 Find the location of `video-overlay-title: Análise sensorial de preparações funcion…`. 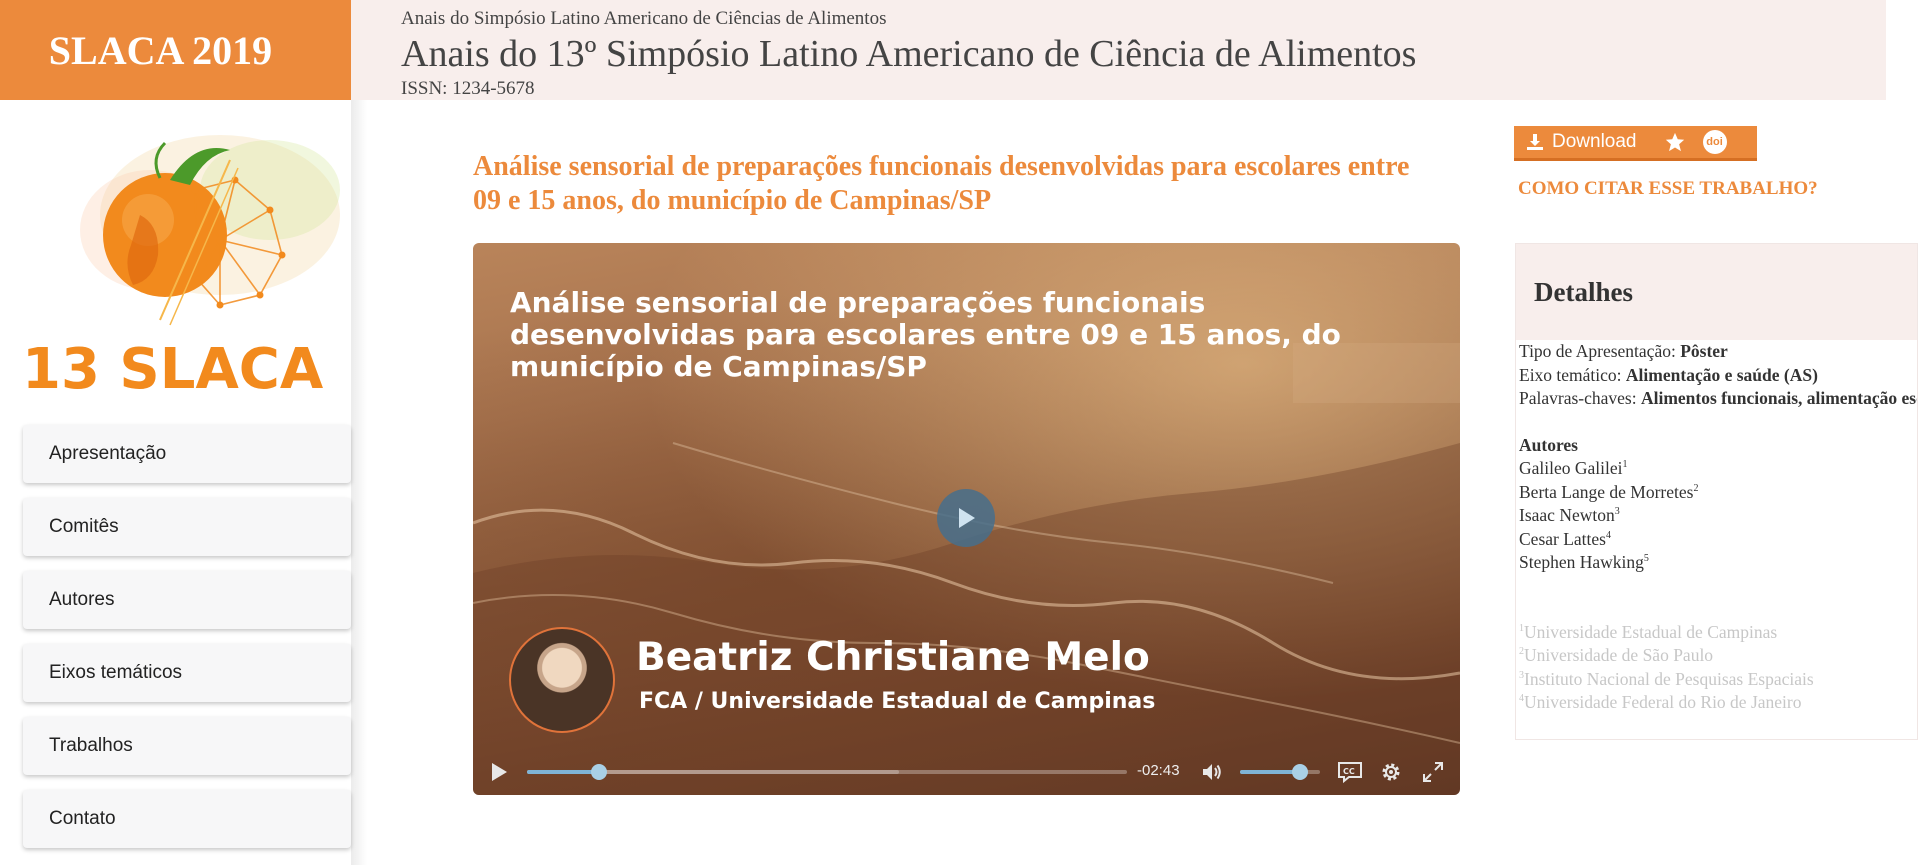

video-overlay-title: Análise sensorial de preparações funcion… is located at coordinates (925, 334).